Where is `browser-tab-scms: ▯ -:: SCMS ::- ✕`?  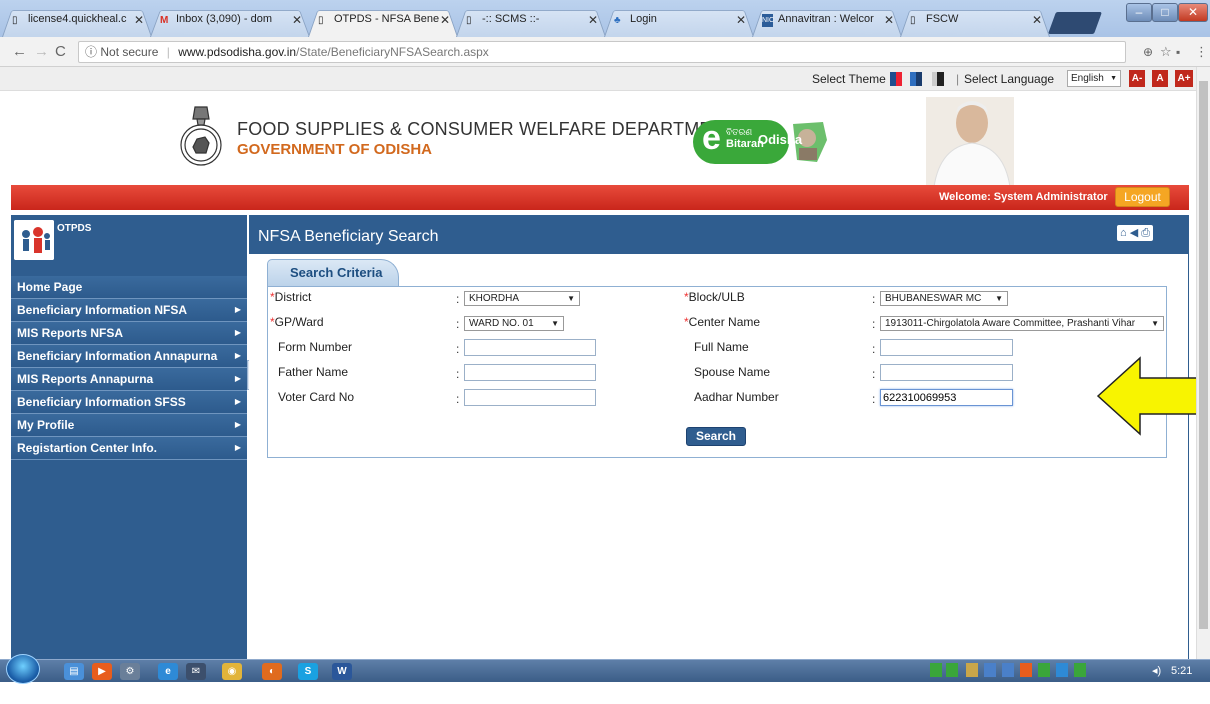 browser-tab-scms: ▯ -:: SCMS ::- ✕ is located at coordinates (531, 21).